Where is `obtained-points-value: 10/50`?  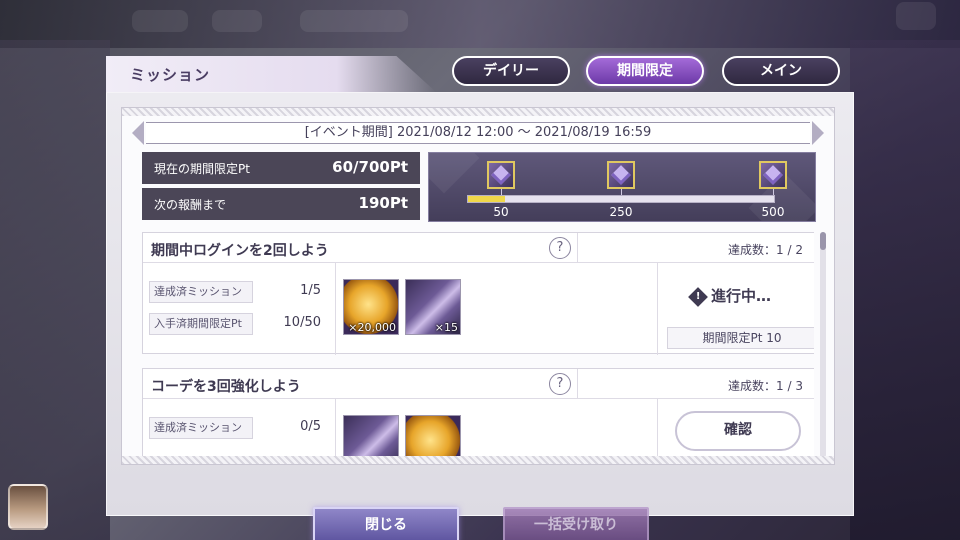 obtained-points-value: 10/50 is located at coordinates (302, 322).